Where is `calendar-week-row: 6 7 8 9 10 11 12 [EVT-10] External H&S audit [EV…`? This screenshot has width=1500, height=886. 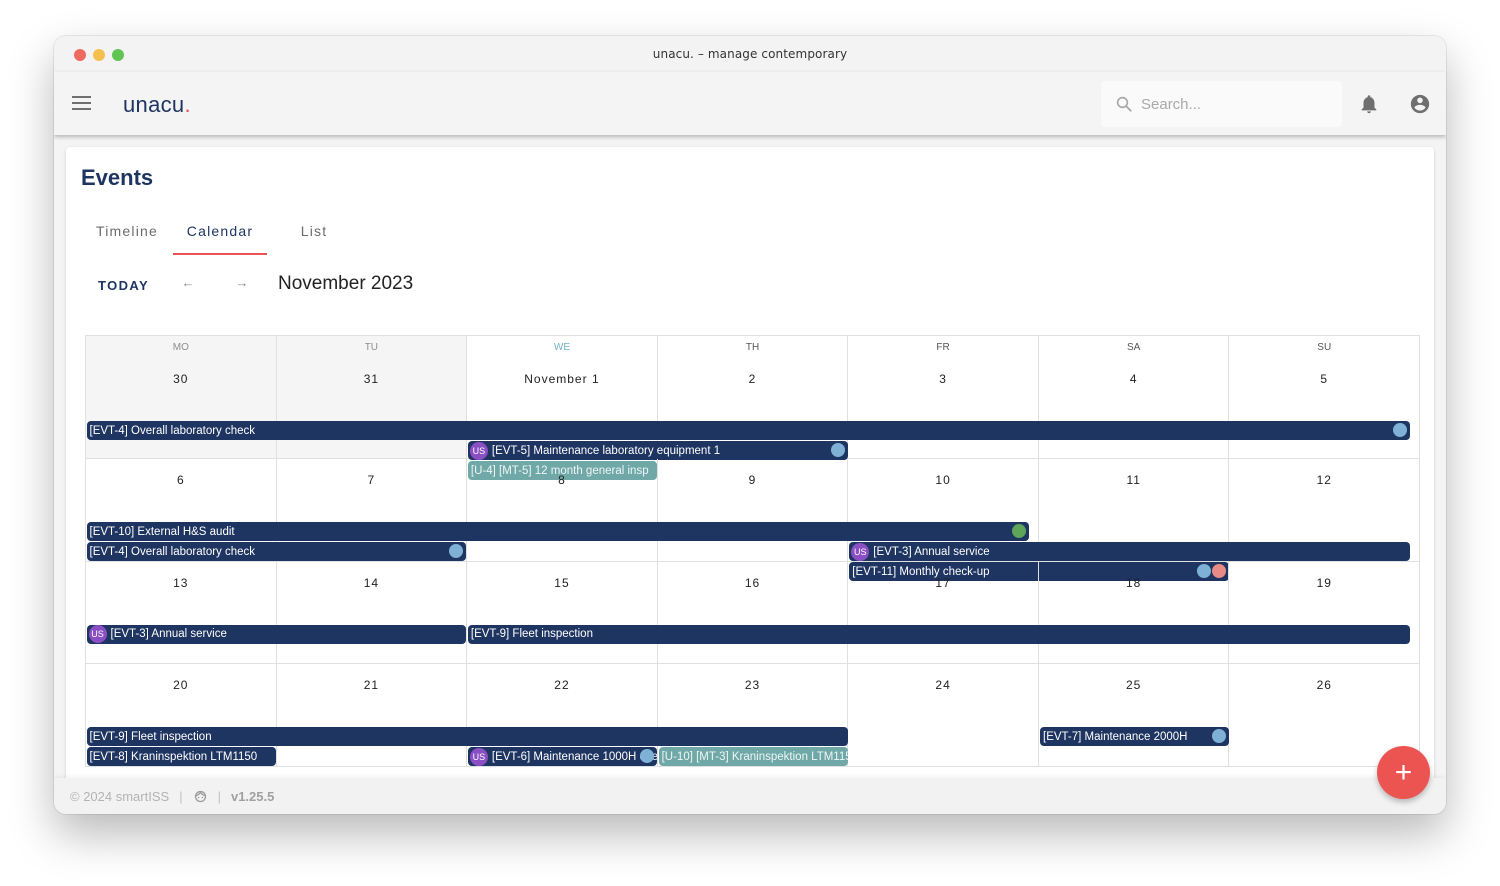
calendar-week-row: 6 7 8 9 10 11 12 [EVT-10] External H&S audit [EV… is located at coordinates (753, 520).